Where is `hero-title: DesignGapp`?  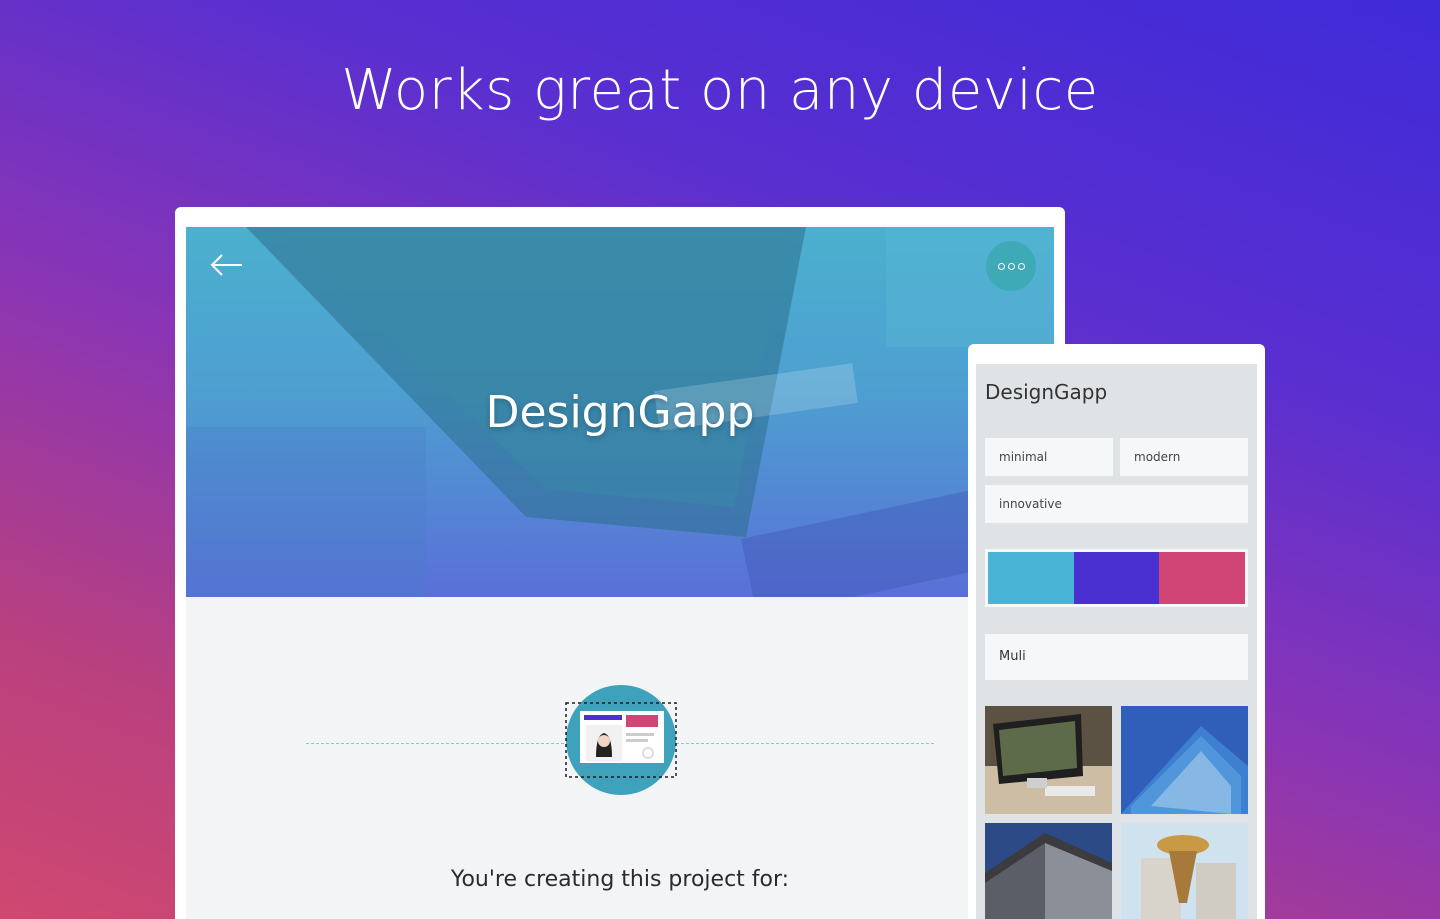
hero-title: DesignGapp is located at coordinates (620, 412).